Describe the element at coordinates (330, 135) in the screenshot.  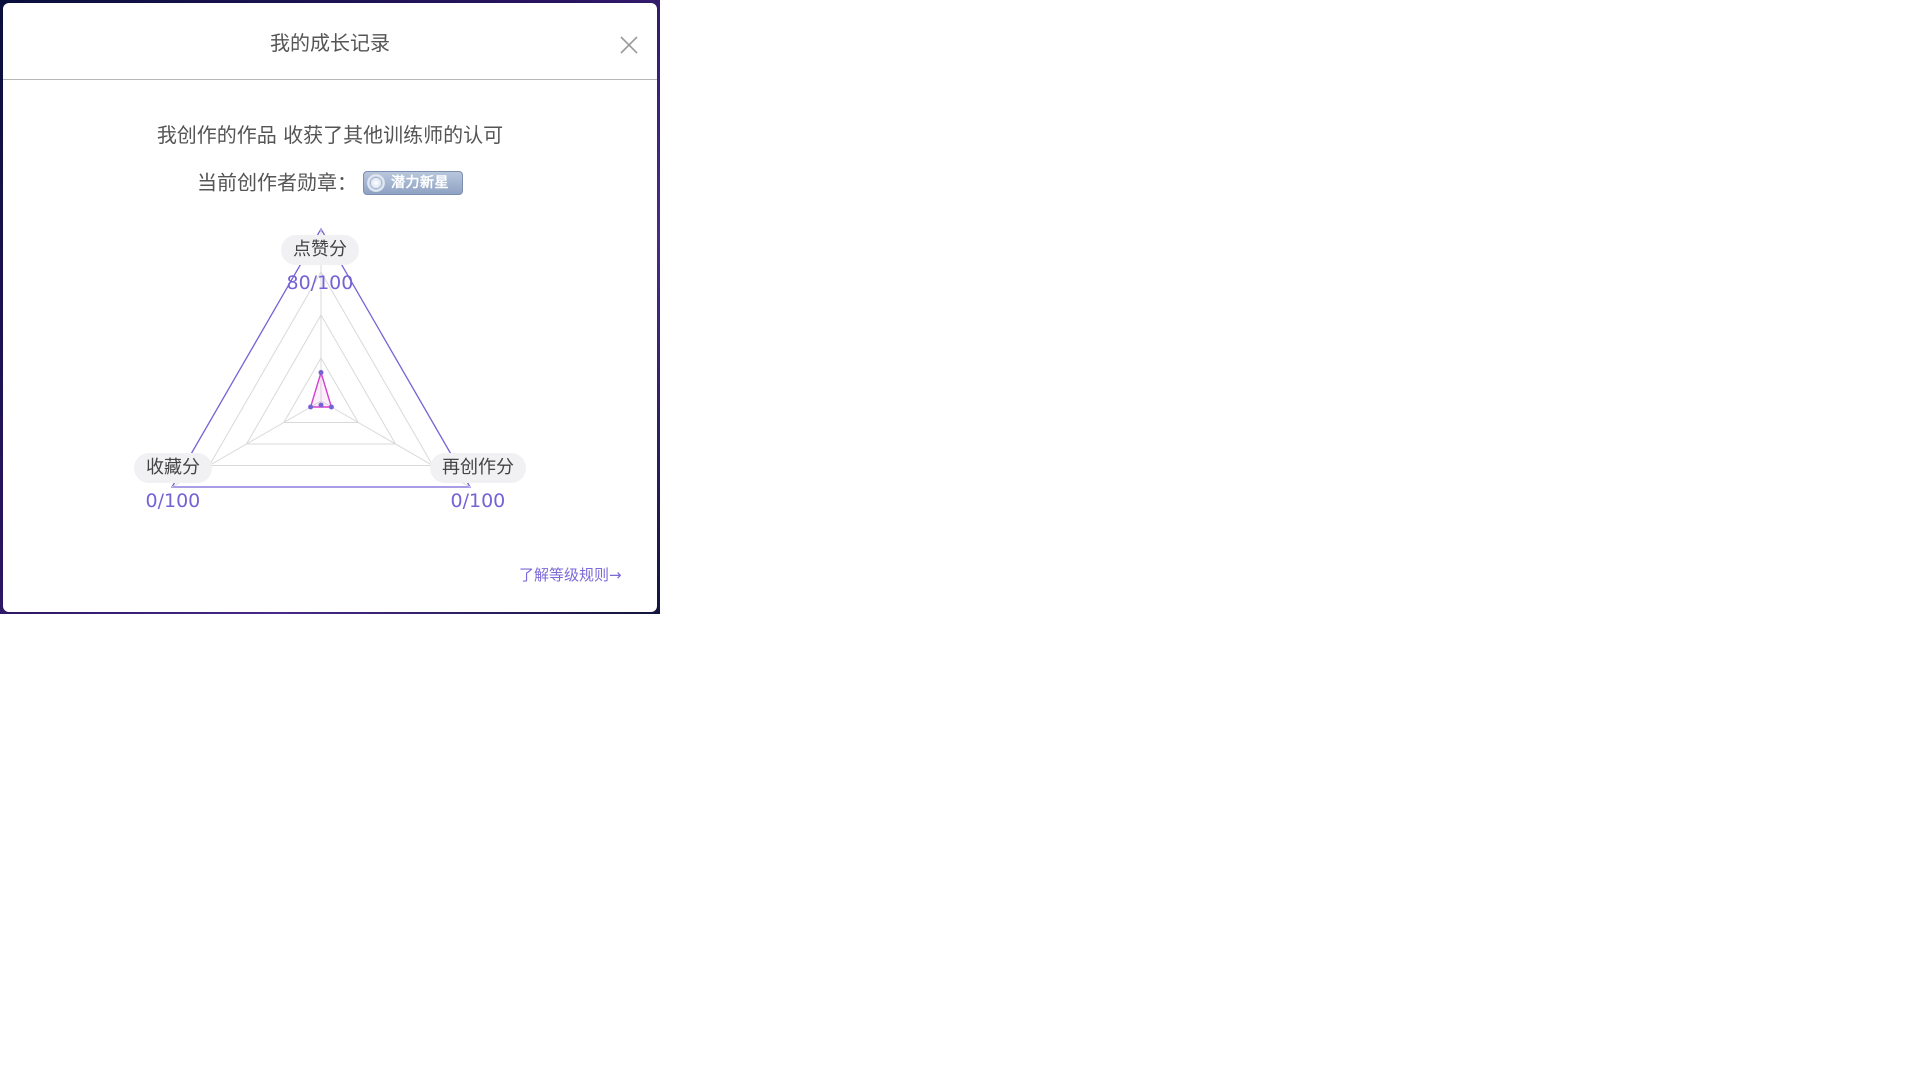
I see `dialog-subtitle: 我创作的作品 收获了其他训练师的认可` at that location.